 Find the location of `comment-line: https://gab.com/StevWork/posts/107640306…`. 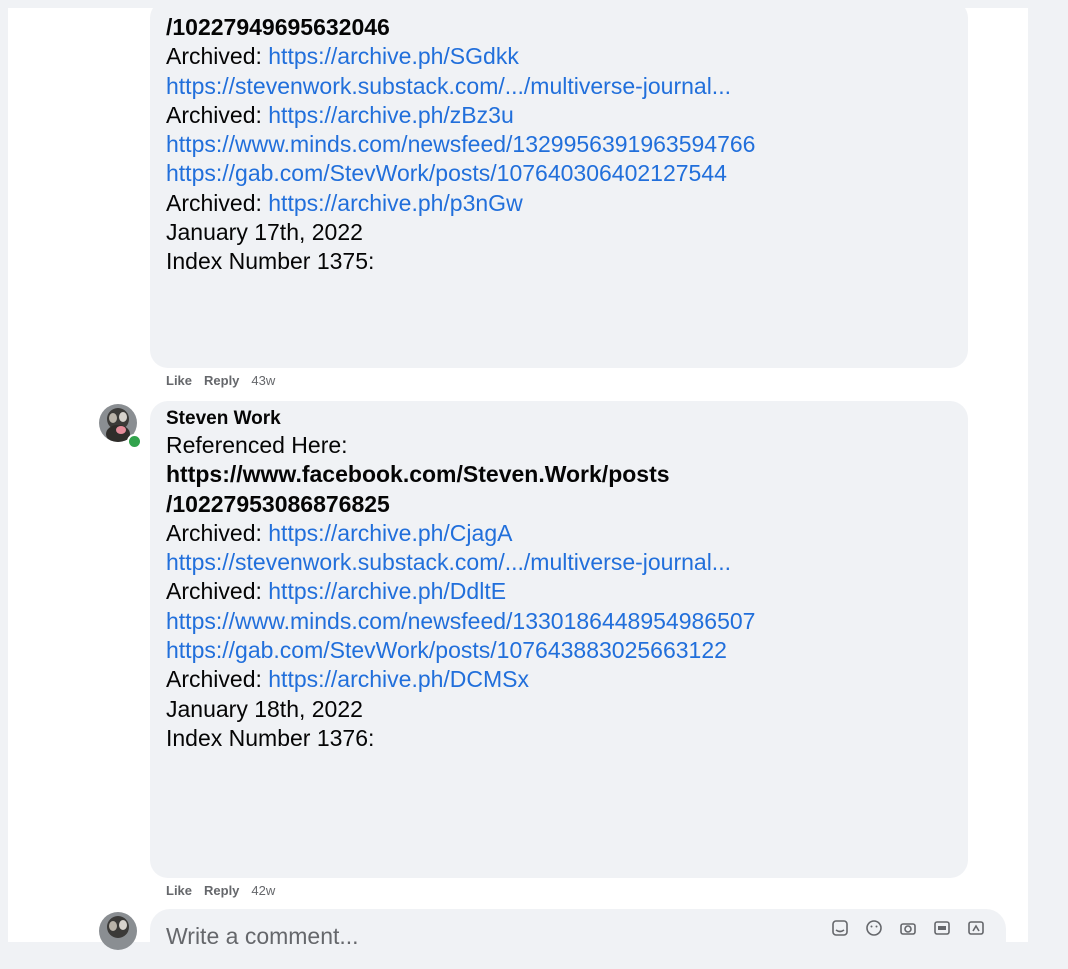

comment-line: https://gab.com/StevWork/posts/107640306… is located at coordinates (559, 173).